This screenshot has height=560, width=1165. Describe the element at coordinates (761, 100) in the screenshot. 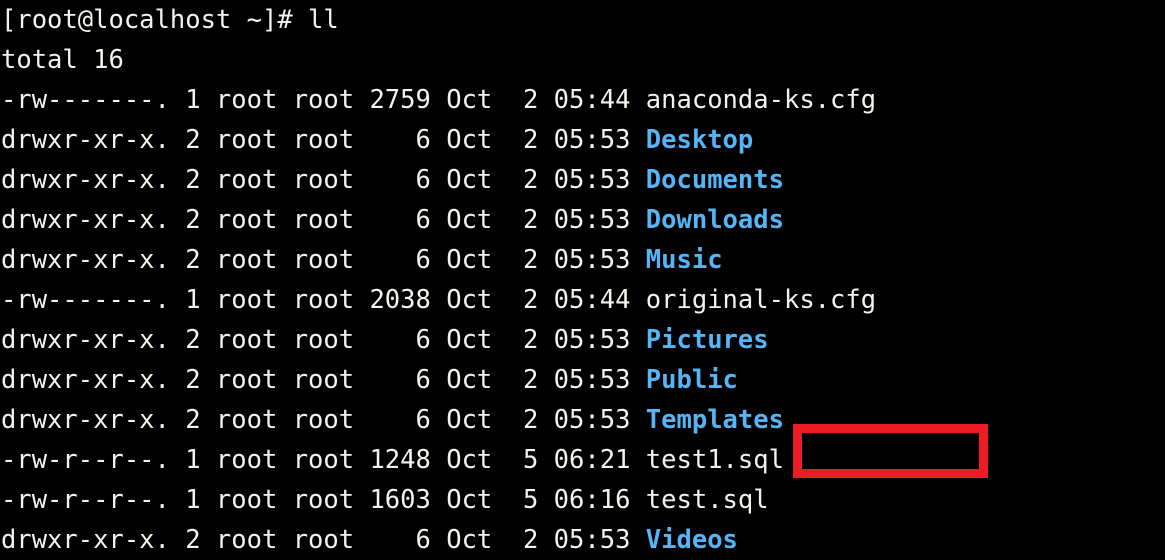

I see `listing-row-filename: anaconda-ks.cfg` at that location.